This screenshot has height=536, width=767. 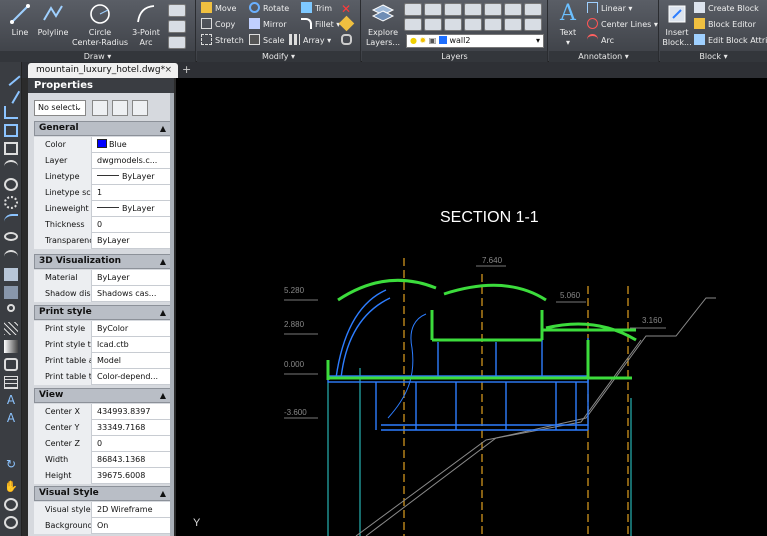 I want to click on select-objects-button, so click(x=120, y=108).